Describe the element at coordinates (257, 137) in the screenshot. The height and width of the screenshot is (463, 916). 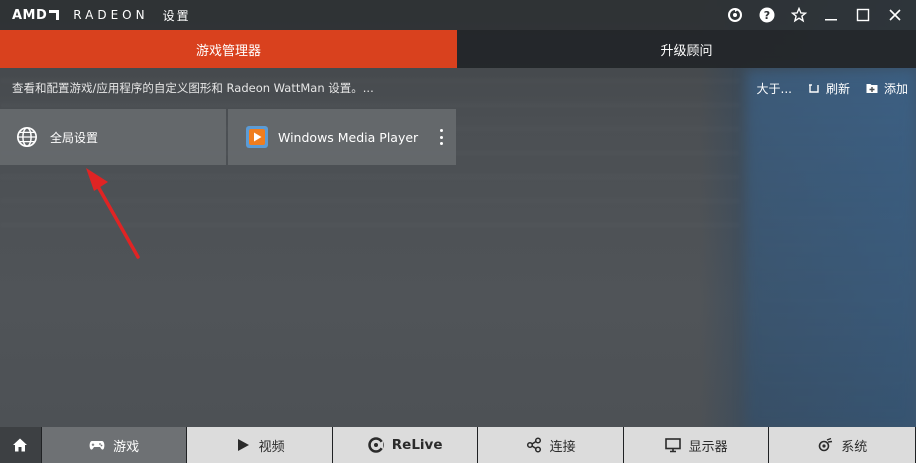
I see `media-player-icon` at that location.